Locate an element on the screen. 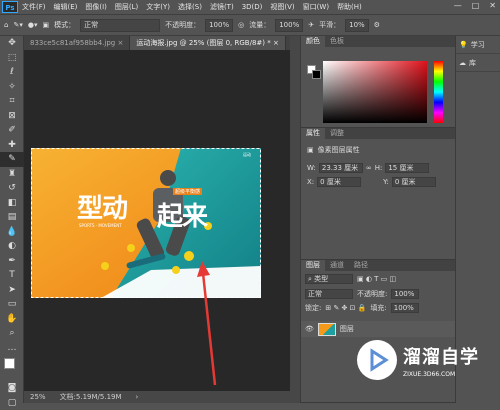  airbrush-icon: ✈ is located at coordinates (311, 25).